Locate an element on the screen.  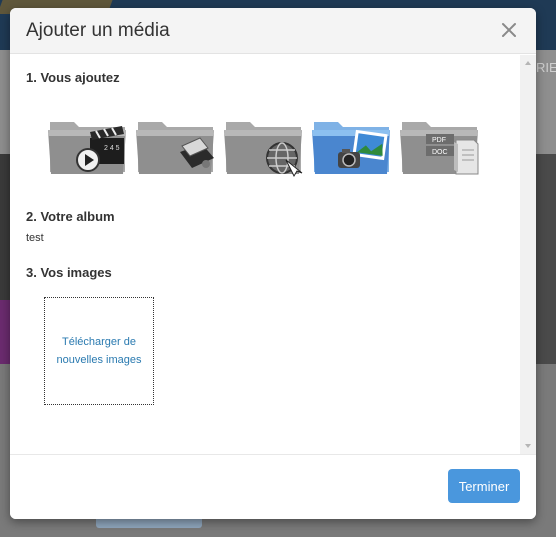
media-type-photo is located at coordinates (352, 145).